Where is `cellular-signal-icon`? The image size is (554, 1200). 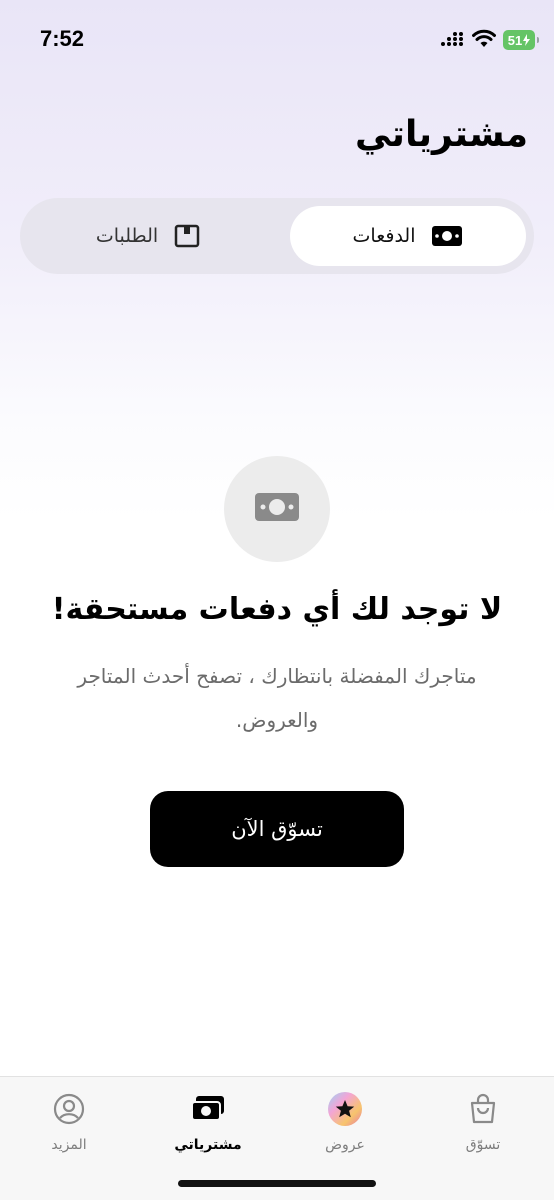
cellular-signal-icon is located at coordinates (452, 41).